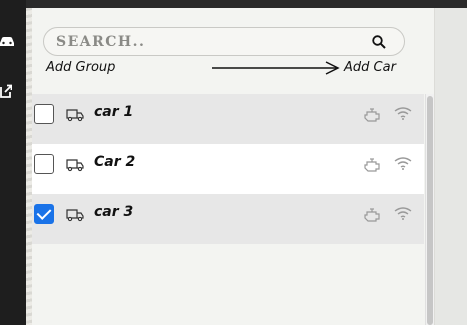 The width and height of the screenshot is (467, 325). What do you see at coordinates (206, 41) in the screenshot?
I see `search-input` at bounding box center [206, 41].